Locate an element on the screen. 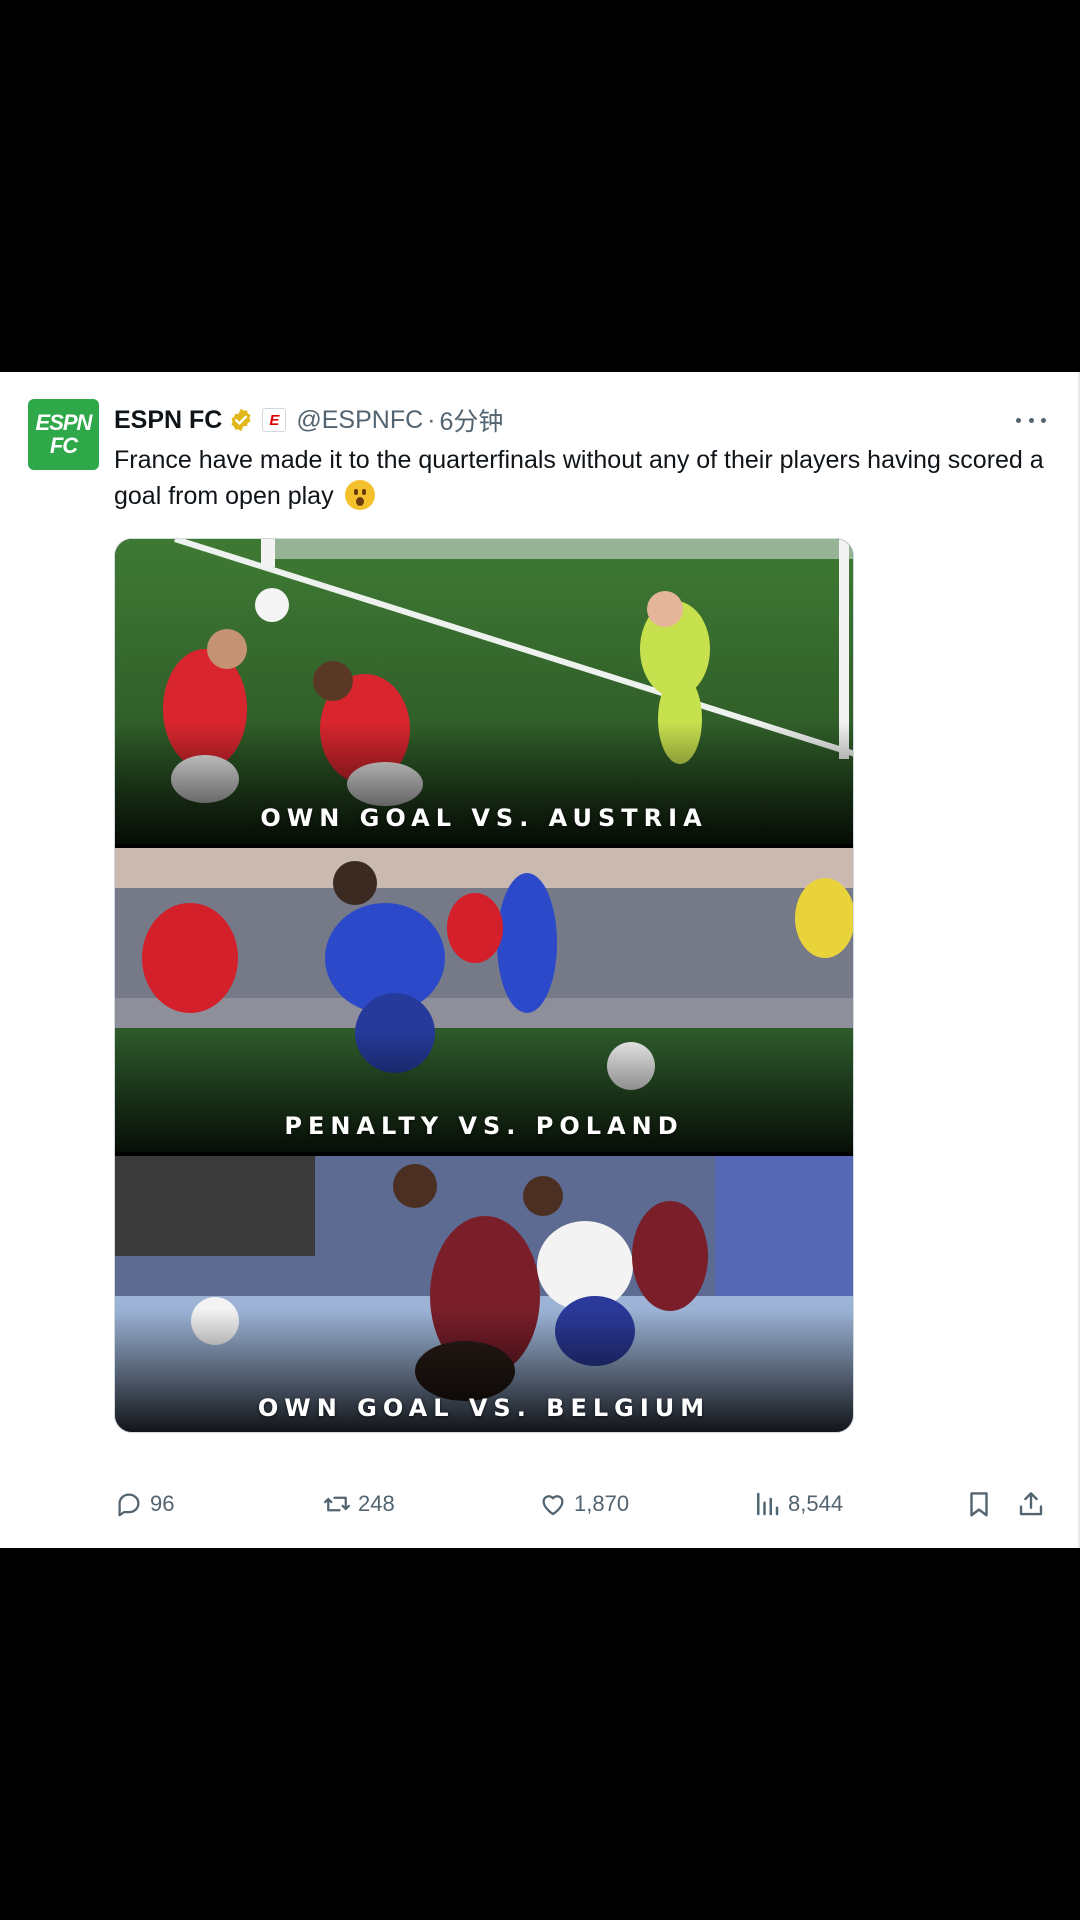  like-count: 1,870 is located at coordinates (602, 1503).